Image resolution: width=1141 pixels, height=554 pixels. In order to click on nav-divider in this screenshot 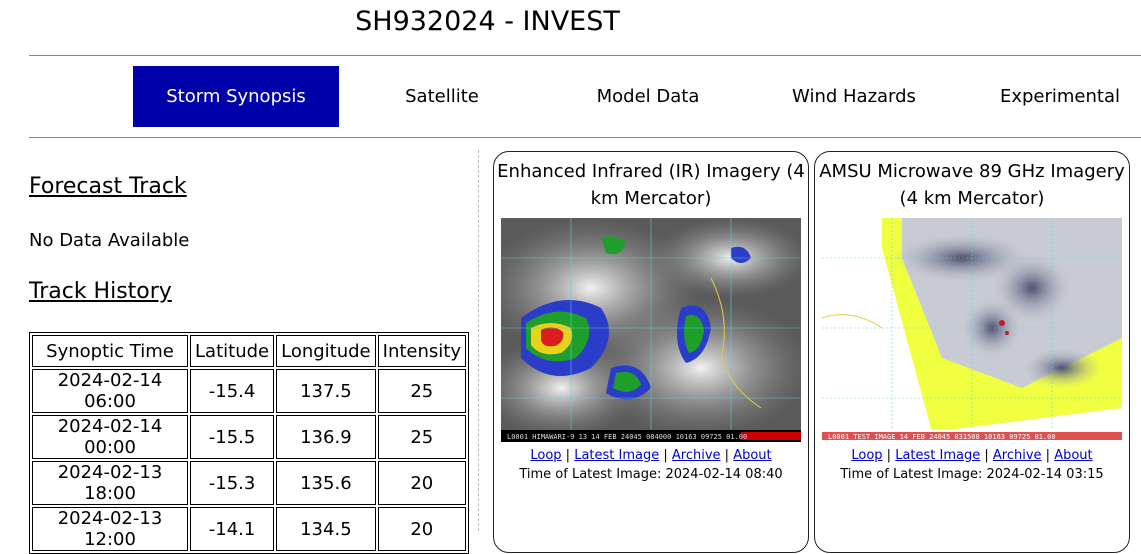, I will do `click(585, 137)`.